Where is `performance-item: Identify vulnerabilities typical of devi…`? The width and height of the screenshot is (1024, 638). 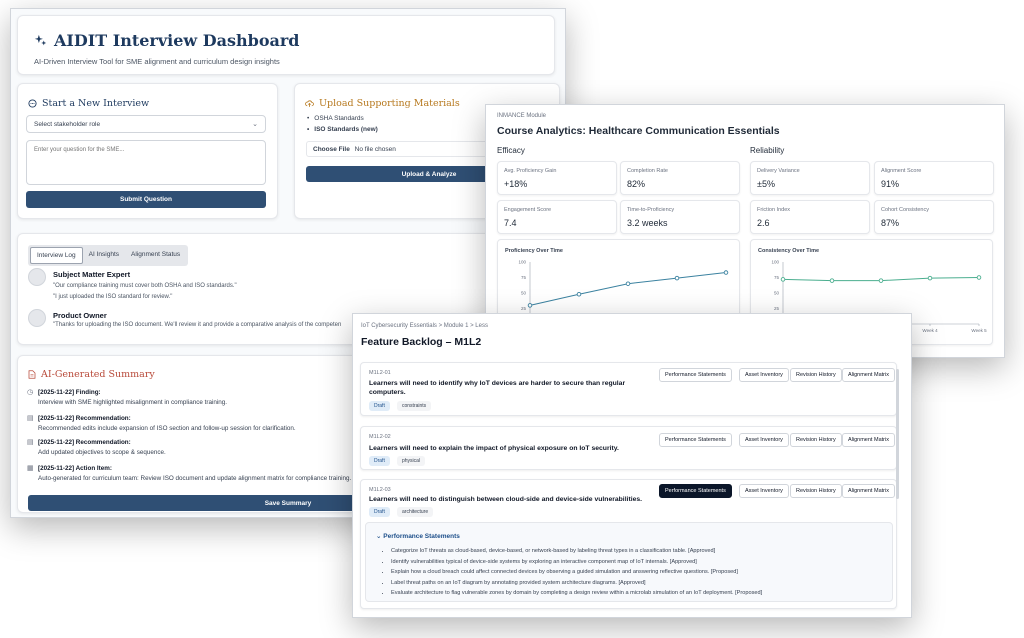
performance-item: Identify vulnerabilities typical of devi… is located at coordinates (576, 562).